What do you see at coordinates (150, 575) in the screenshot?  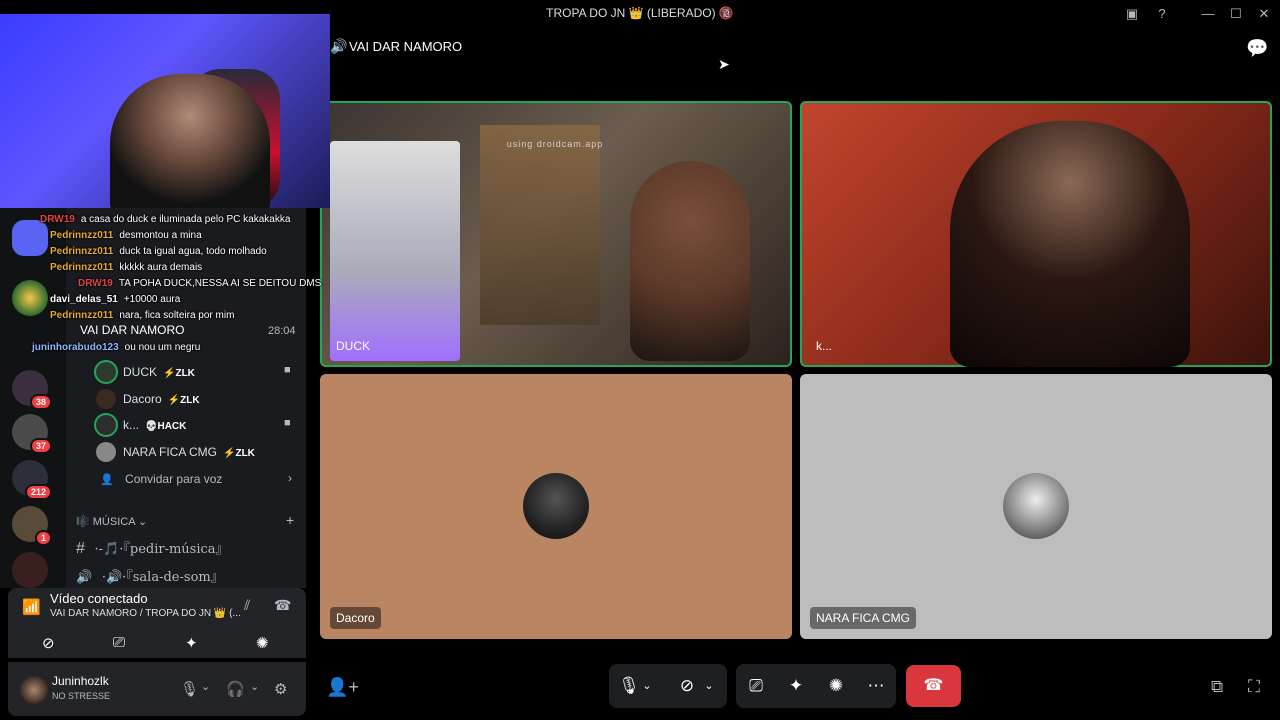 I see `channel-sala-de-som: 🔊 ·🔊·『sala-de-som』` at bounding box center [150, 575].